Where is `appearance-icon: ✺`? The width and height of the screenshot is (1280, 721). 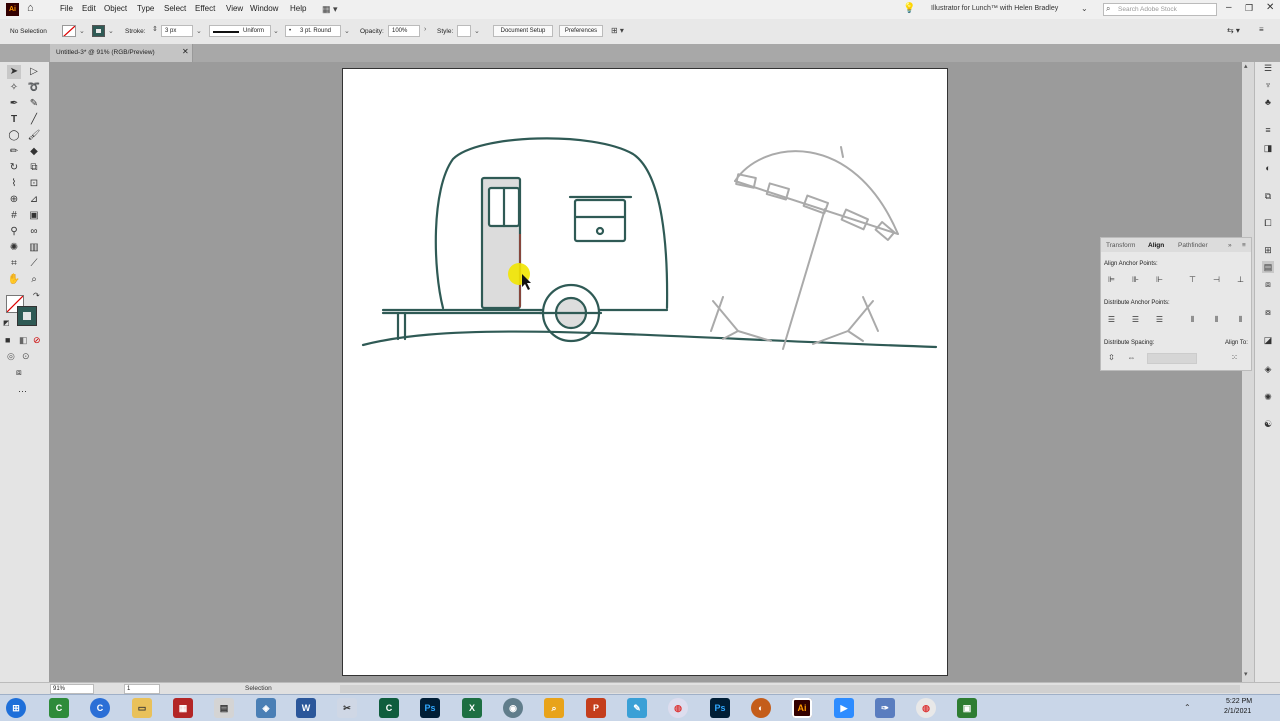 appearance-icon: ✺ is located at coordinates (1268, 397).